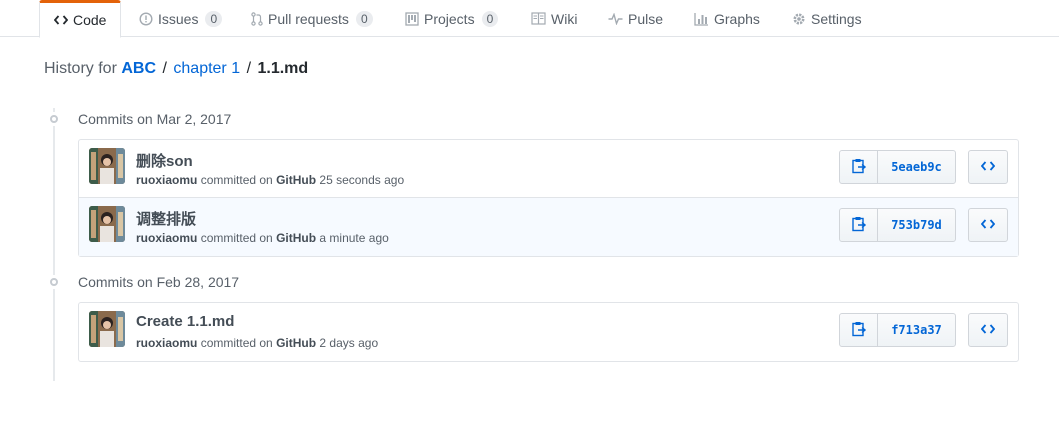 This screenshot has width=1059, height=435. Describe the element at coordinates (138, 68) in the screenshot. I see `breadcrumb-repo-link: ABC` at that location.